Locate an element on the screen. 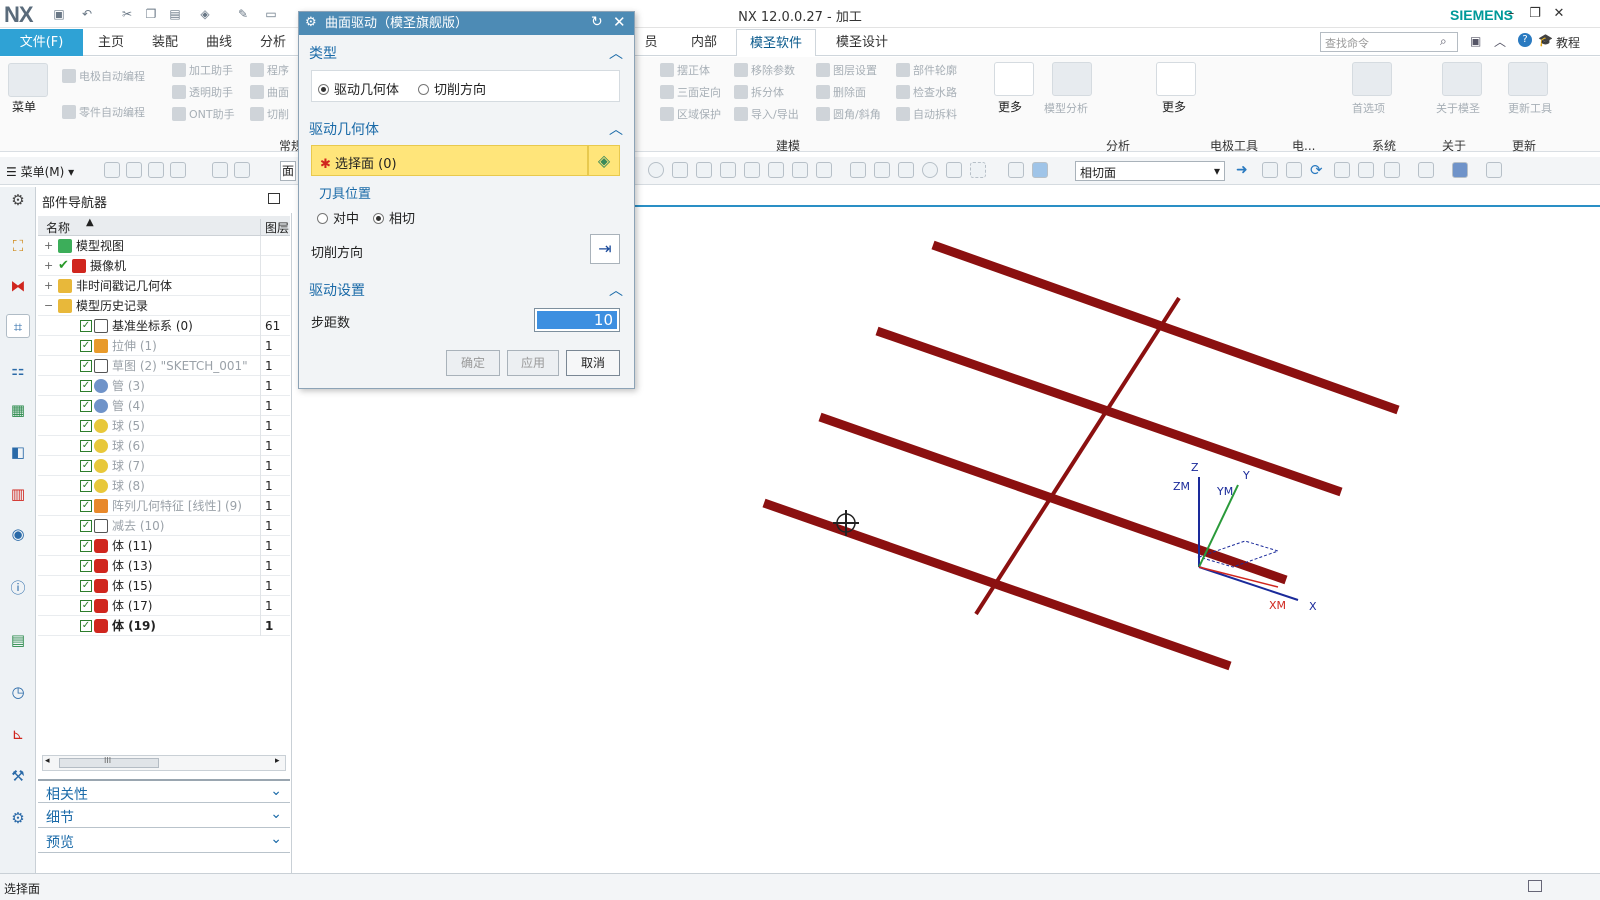 The image size is (1600, 900). tool-machining-assistant: 加工助手 is located at coordinates (202, 70).